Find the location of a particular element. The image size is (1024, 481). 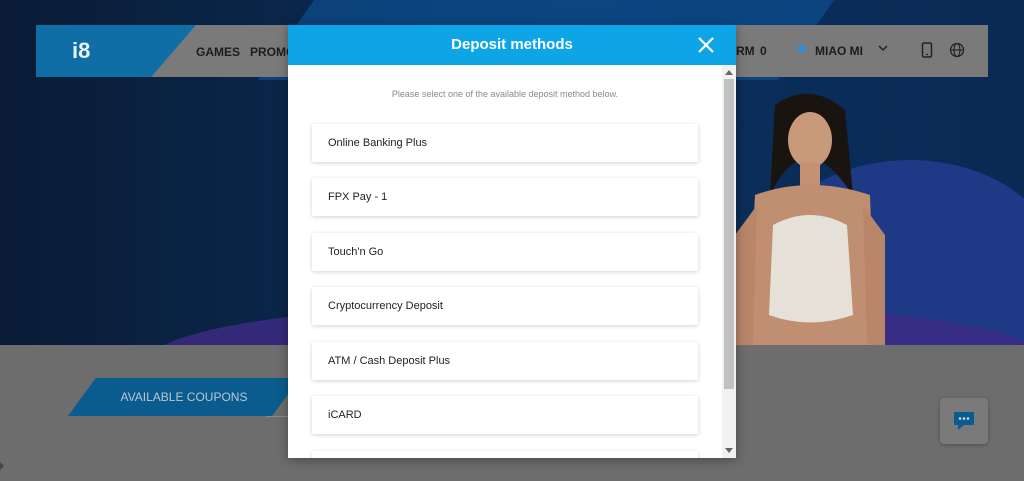

globe-icon is located at coordinates (957, 50).